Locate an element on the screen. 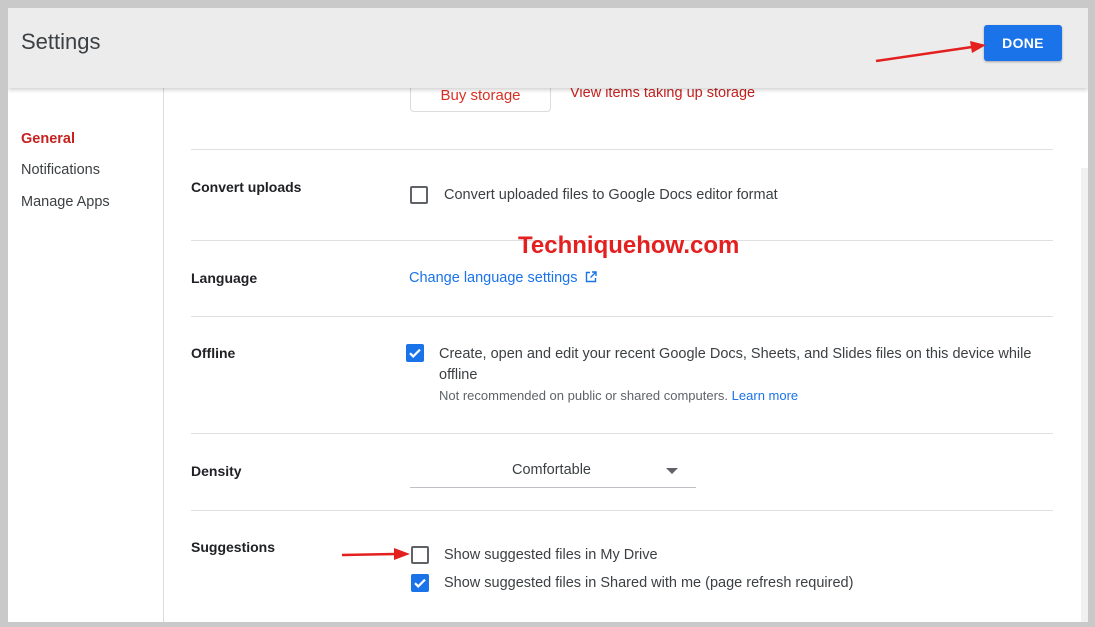 This screenshot has width=1095, height=627. settings-sidebar: General Notifications Manage Apps is located at coordinates (86, 355).